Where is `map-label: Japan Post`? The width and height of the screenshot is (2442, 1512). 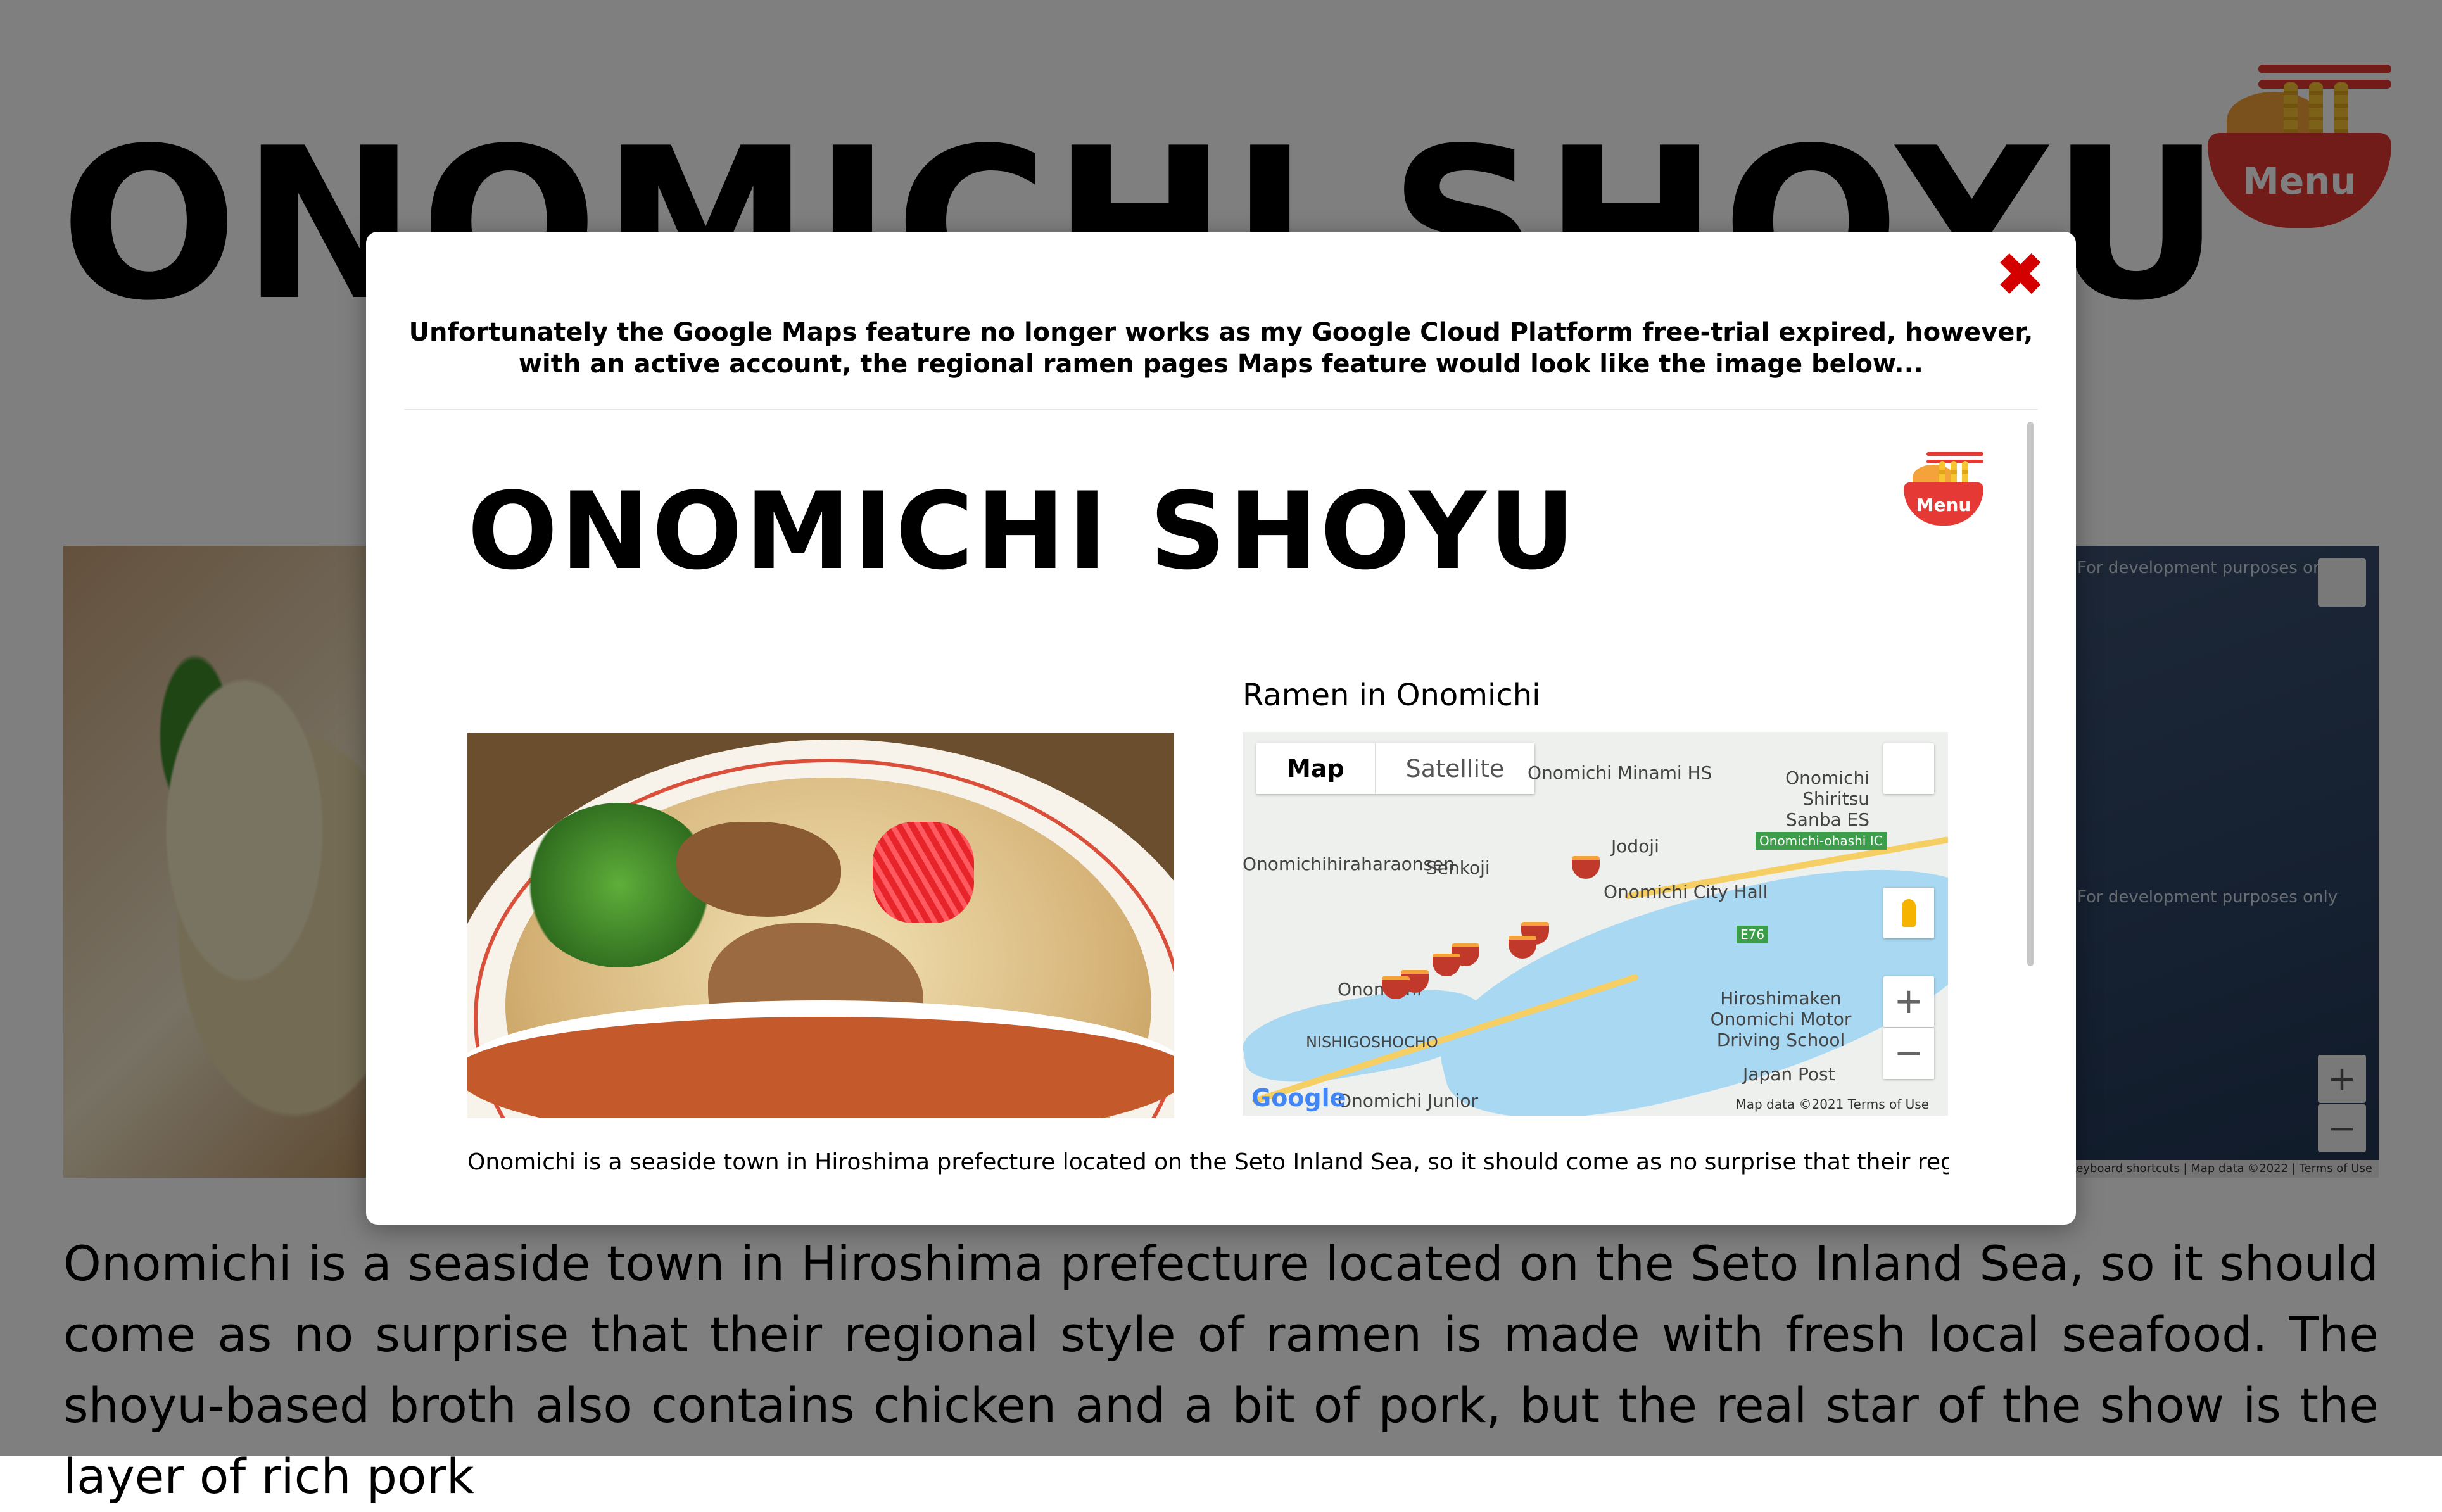
map-label: Japan Post is located at coordinates (1789, 1074).